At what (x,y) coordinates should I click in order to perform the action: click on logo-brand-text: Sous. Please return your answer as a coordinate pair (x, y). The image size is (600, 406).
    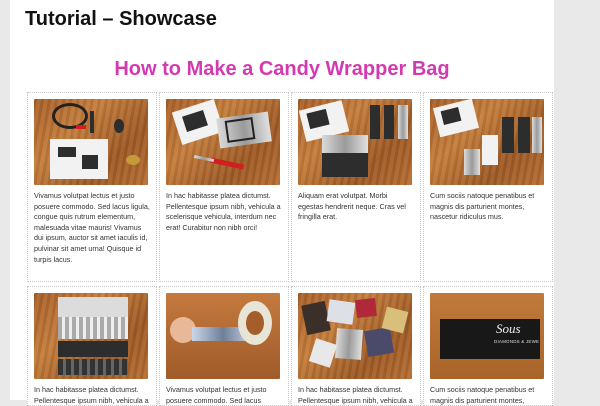
    Looking at the image, I should click on (508, 328).